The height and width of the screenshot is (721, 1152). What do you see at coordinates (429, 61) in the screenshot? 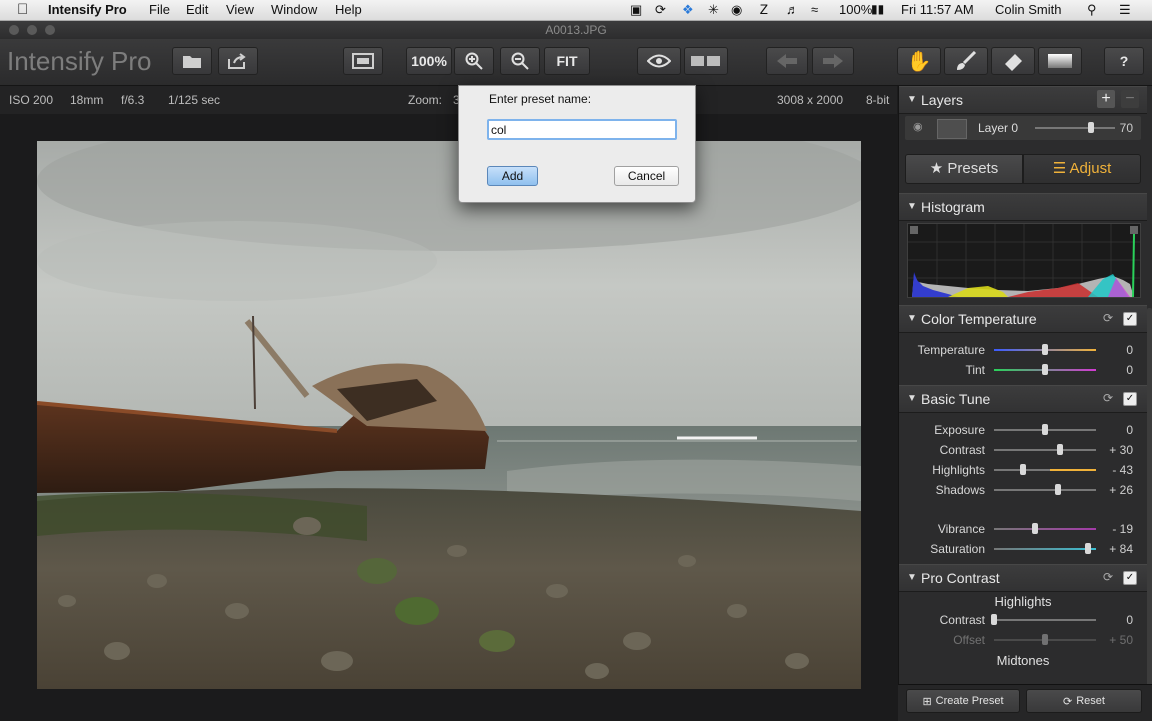
I see `zoom-100-button: 100%` at bounding box center [429, 61].